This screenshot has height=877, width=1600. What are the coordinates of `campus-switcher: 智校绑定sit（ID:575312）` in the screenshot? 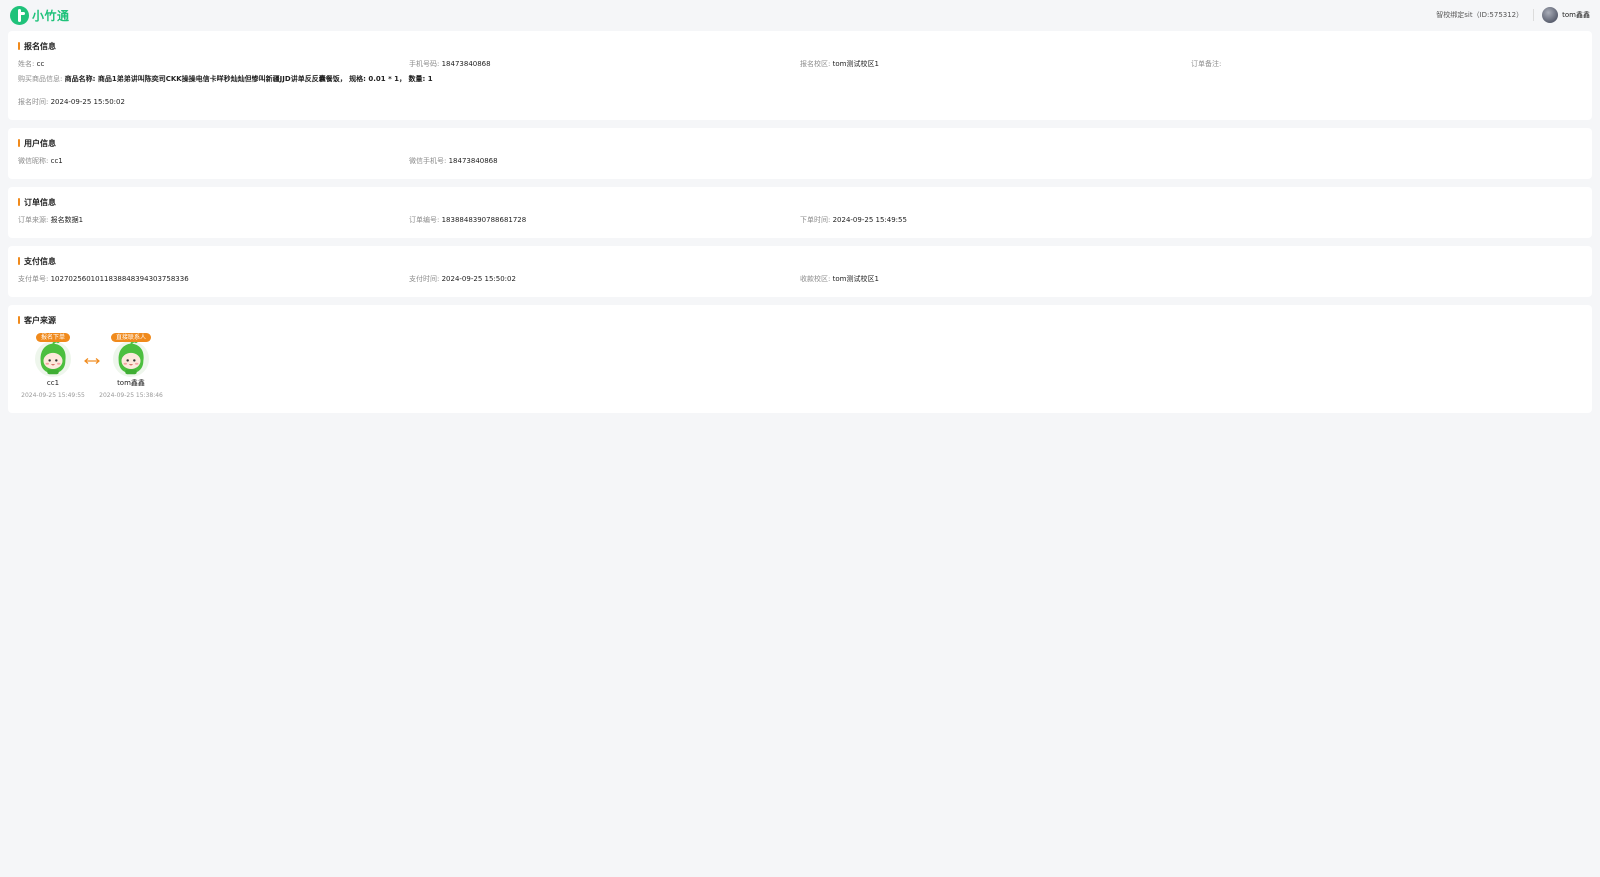 It's located at (1479, 15).